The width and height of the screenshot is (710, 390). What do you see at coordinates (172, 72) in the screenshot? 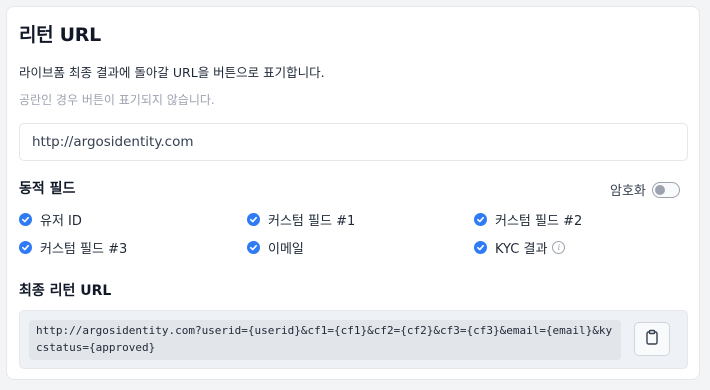
I see `description-text: 라이브폼 최종 결과에 돌아갈 URL을 버튼으로 표기합니다.` at bounding box center [172, 72].